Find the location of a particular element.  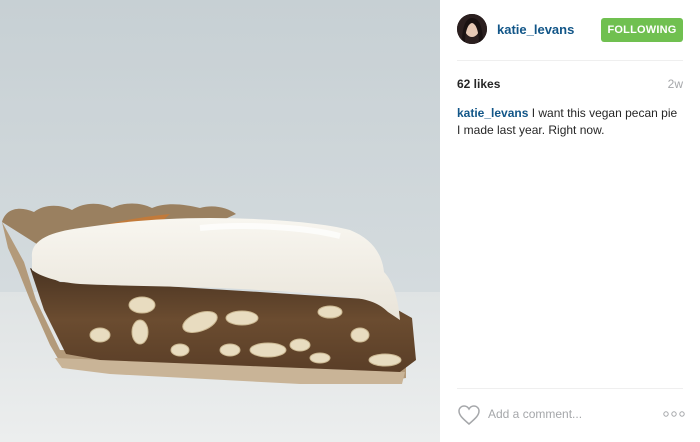

avatar-photo is located at coordinates (472, 29).